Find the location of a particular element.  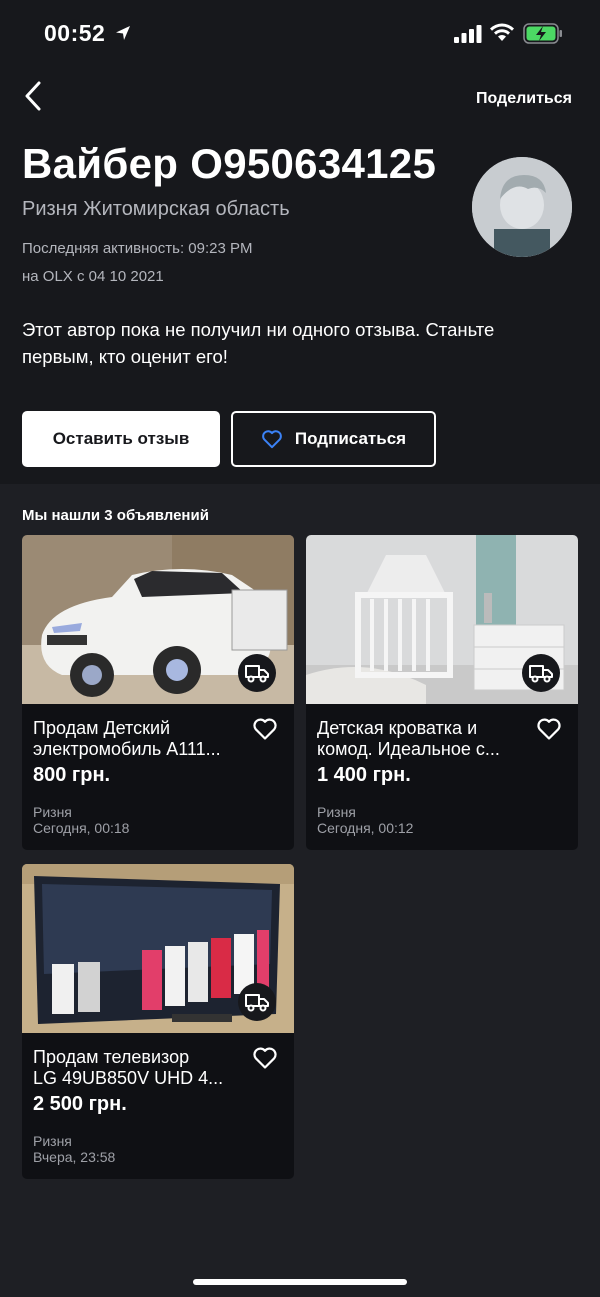

avatar-placeholder-icon is located at coordinates (522, 207).